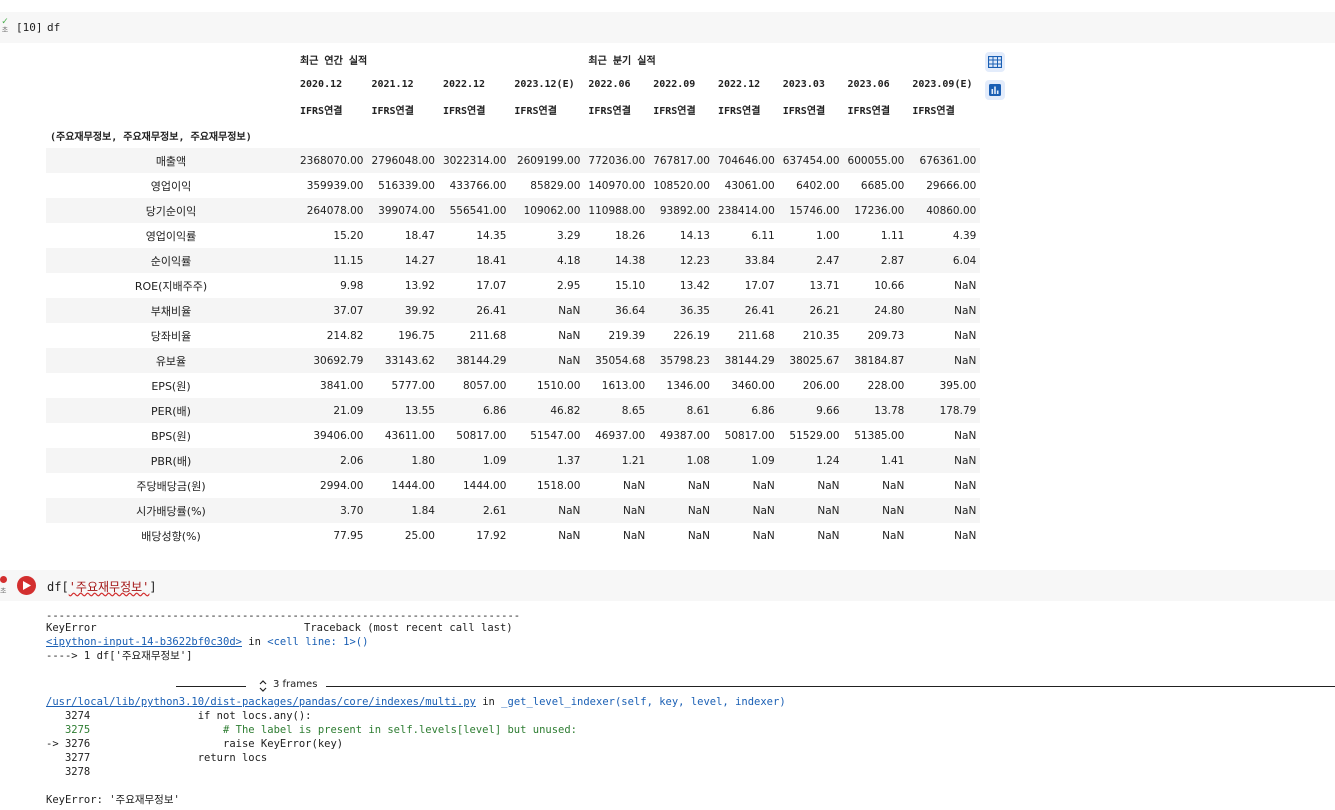  Describe the element at coordinates (889, 410) in the screenshot. I see `table-cell: 13.78` at that location.